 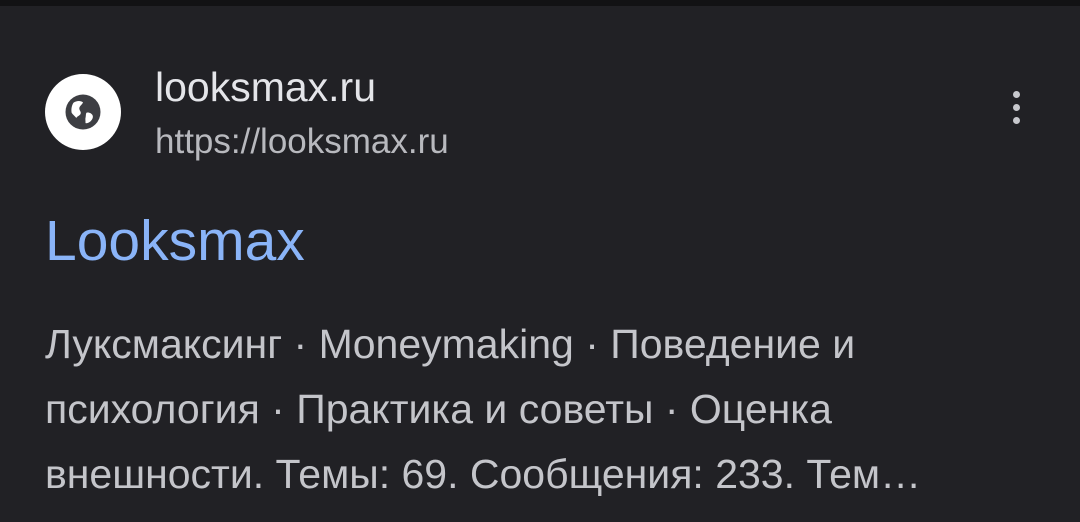 I want to click on site-url: https://looksmax.ru, so click(x=302, y=142).